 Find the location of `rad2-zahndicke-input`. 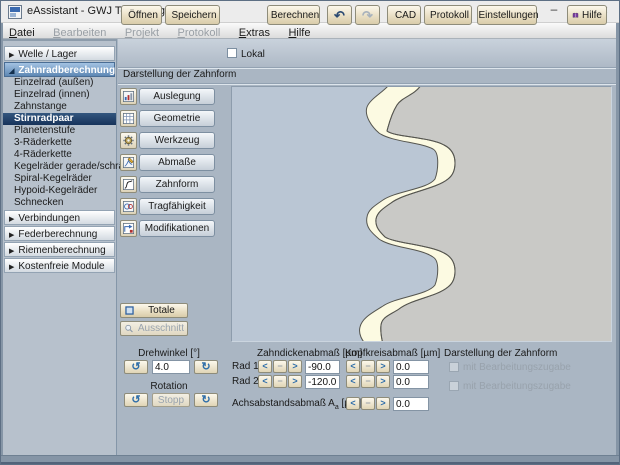

rad2-zahndicke-input is located at coordinates (322, 382).